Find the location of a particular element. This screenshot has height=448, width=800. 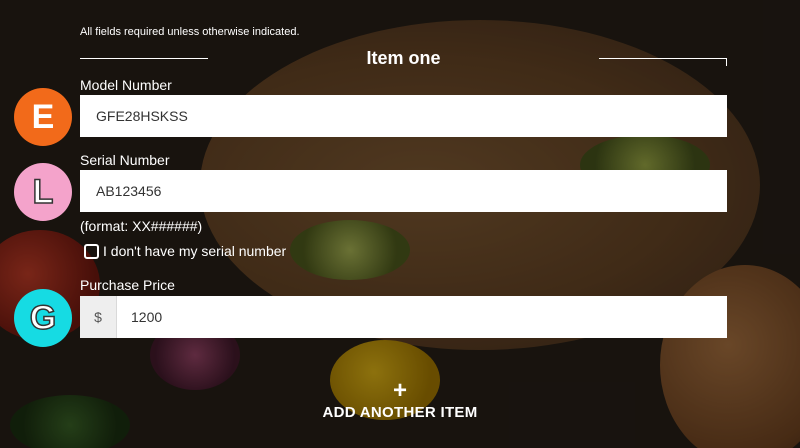

no-serial-checkbox is located at coordinates (91, 251).